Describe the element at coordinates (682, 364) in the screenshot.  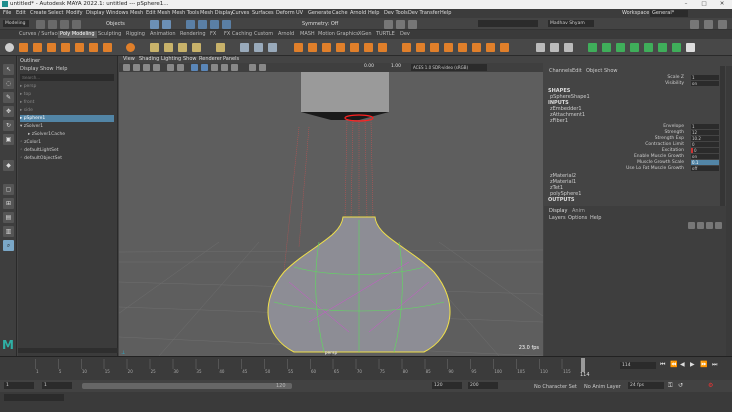
I see `play-back-icon: ◀` at that location.